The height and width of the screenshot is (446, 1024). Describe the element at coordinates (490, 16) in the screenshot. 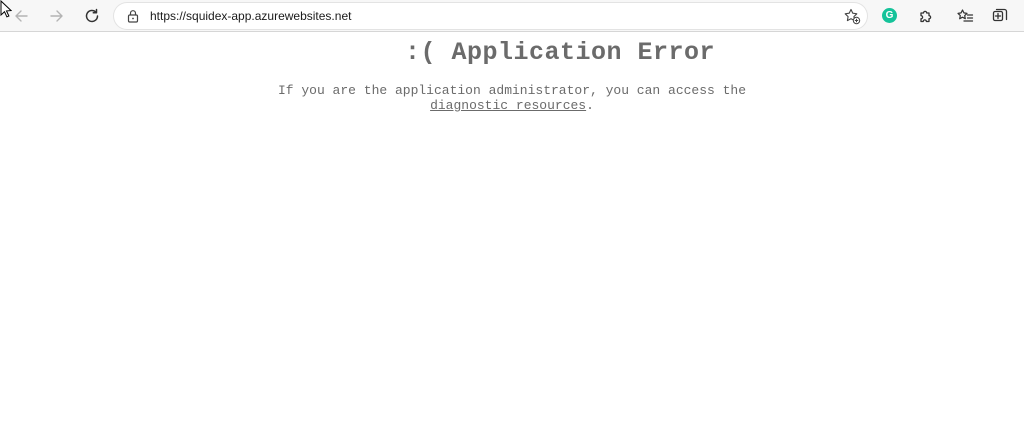

I see `address-bar: https://squidex-app.azurewebsites.net` at that location.